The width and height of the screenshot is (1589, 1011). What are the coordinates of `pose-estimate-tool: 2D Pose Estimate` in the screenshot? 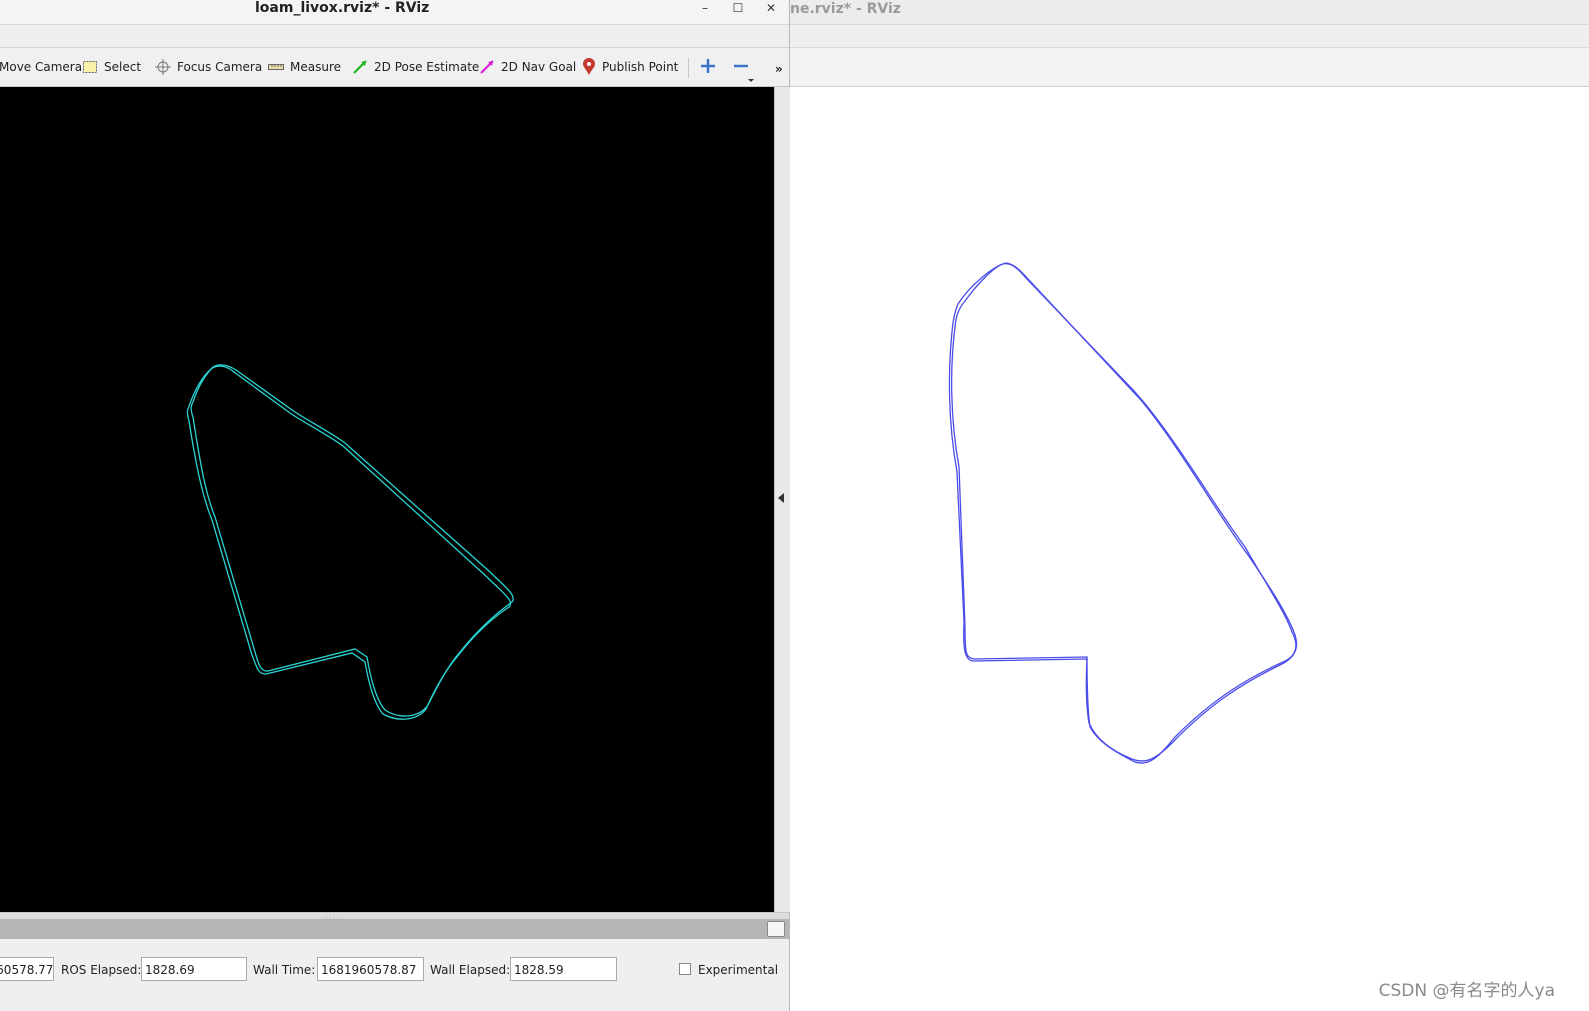 It's located at (415, 67).